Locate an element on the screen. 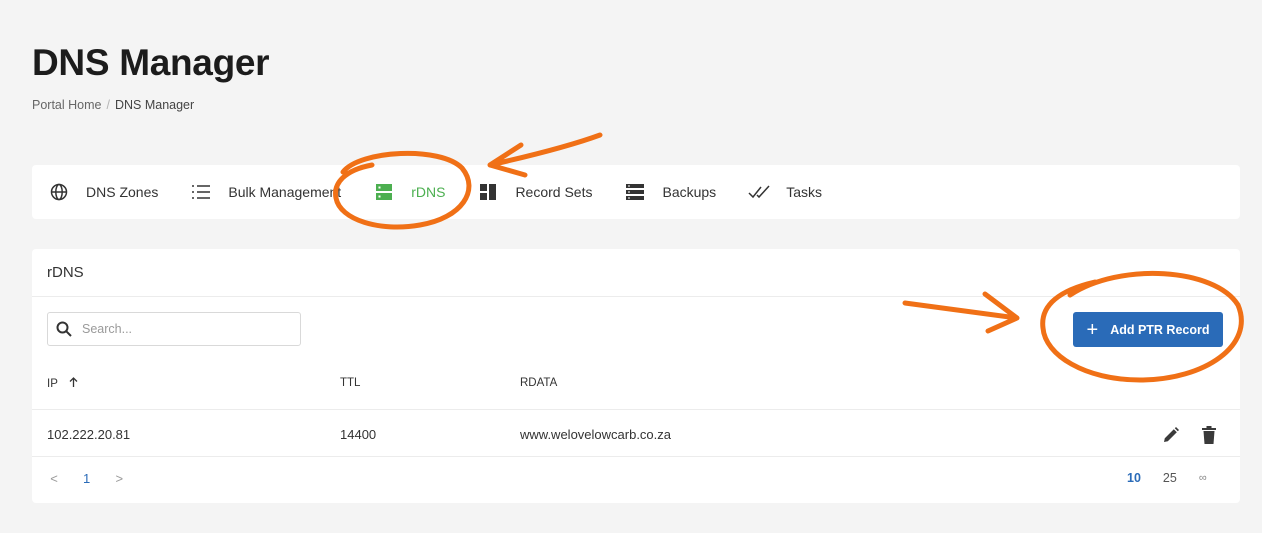 Image resolution: width=1262 pixels, height=533 pixels. column-header-rdata: RDATA is located at coordinates (538, 383).